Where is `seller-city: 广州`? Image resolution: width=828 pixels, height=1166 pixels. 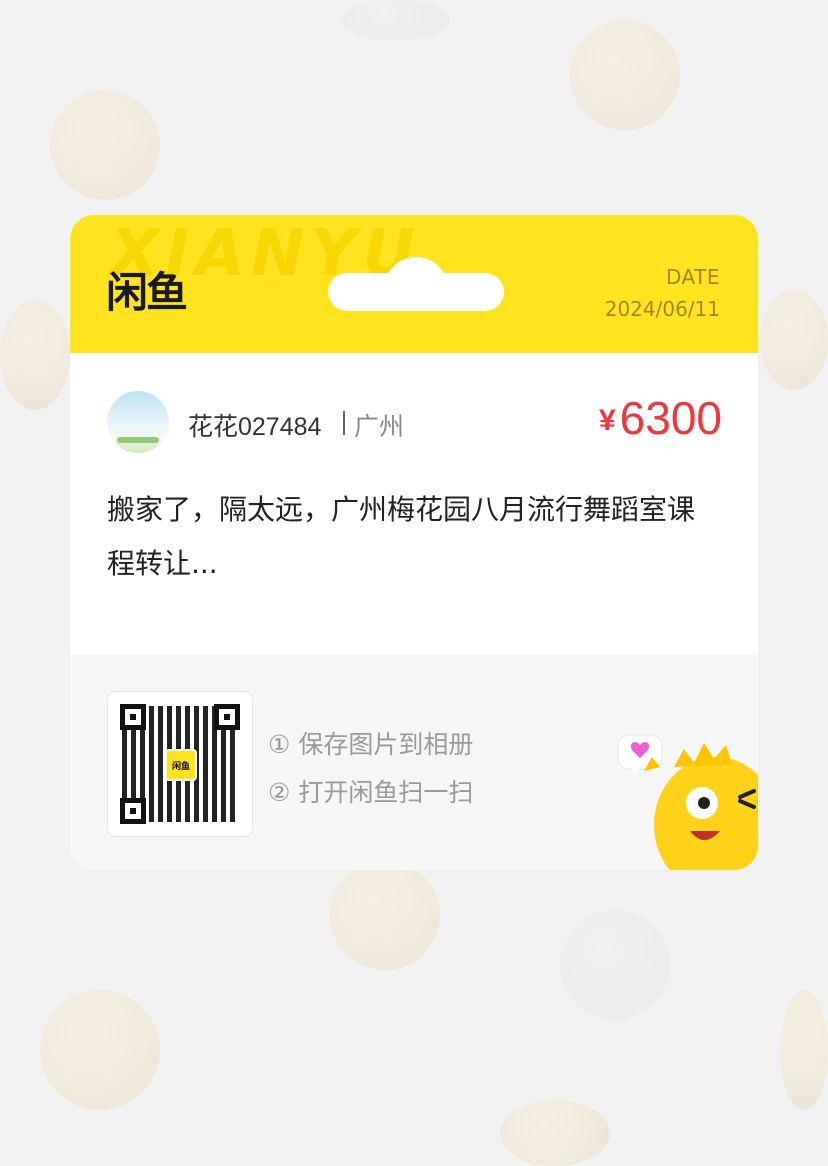
seller-city: 广州 is located at coordinates (379, 426).